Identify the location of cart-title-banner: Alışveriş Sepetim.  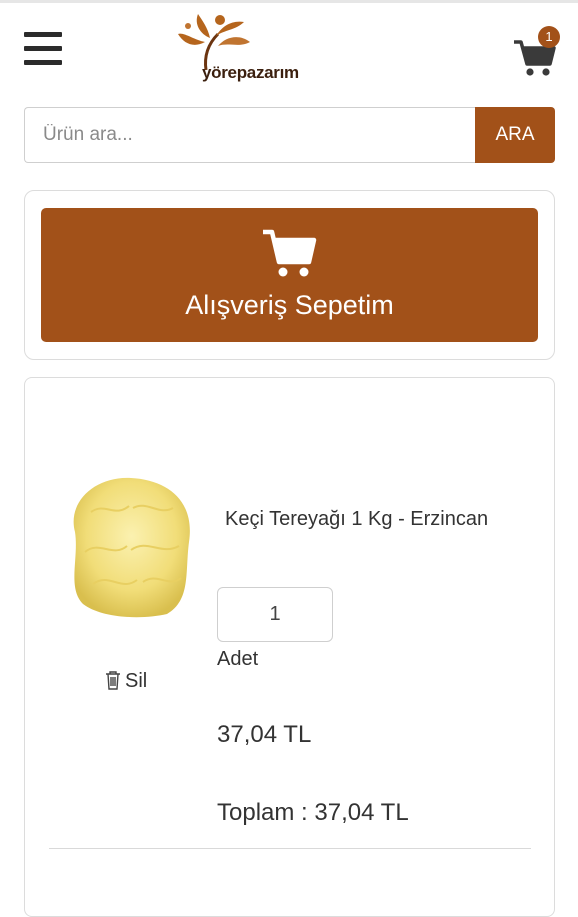
(289, 275).